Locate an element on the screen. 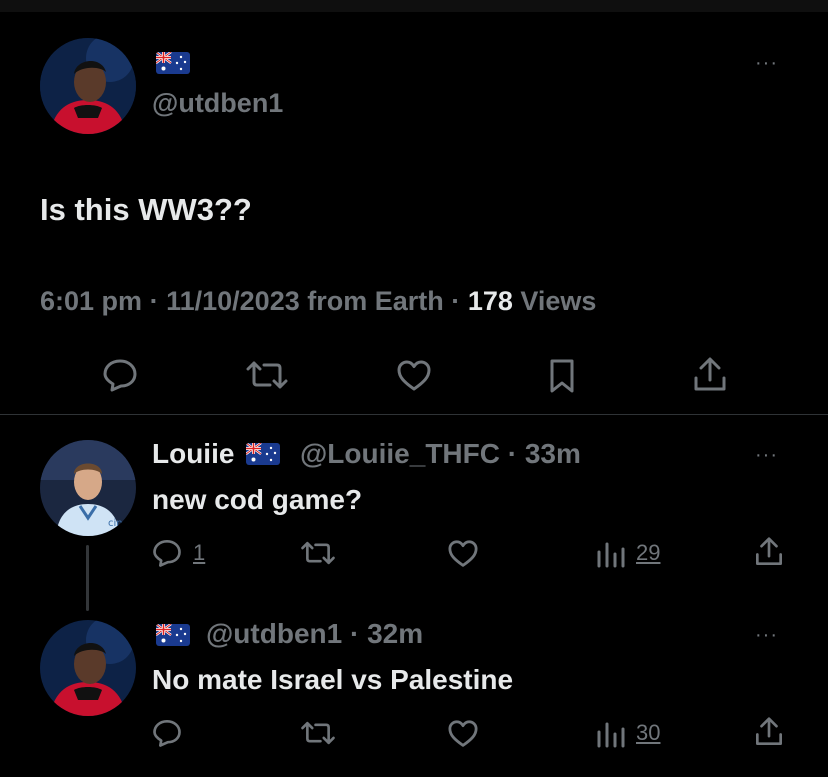  reply-header: @utdben1 · 32m is located at coordinates (314, 634).